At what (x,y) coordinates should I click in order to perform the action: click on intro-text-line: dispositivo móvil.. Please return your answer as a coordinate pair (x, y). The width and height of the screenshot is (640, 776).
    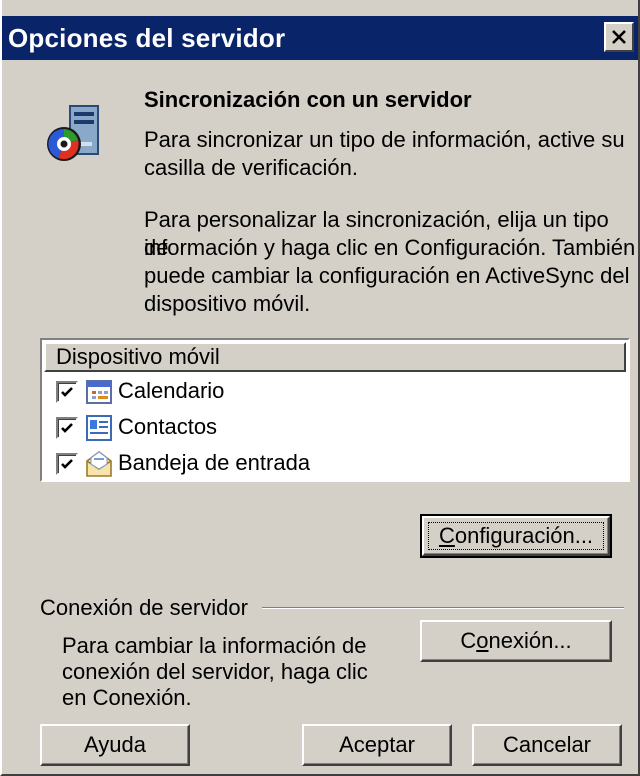
    Looking at the image, I should click on (227, 303).